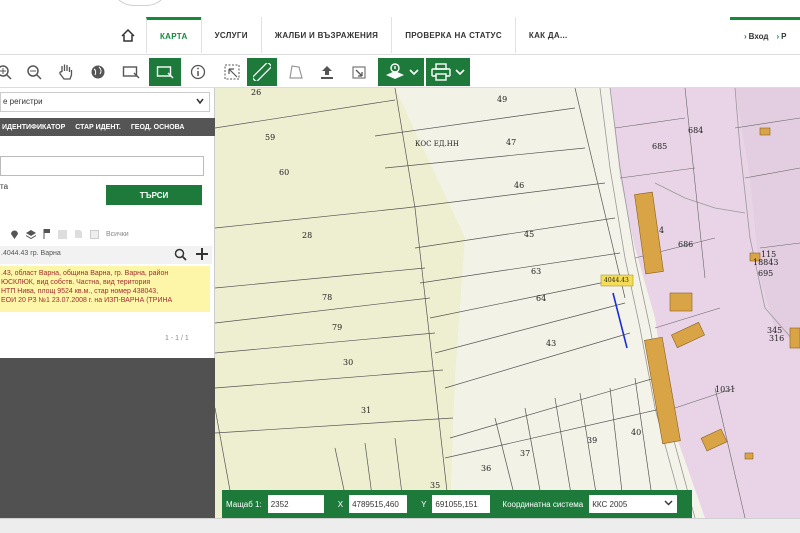  I want to click on parcel-label: 686, so click(686, 244).